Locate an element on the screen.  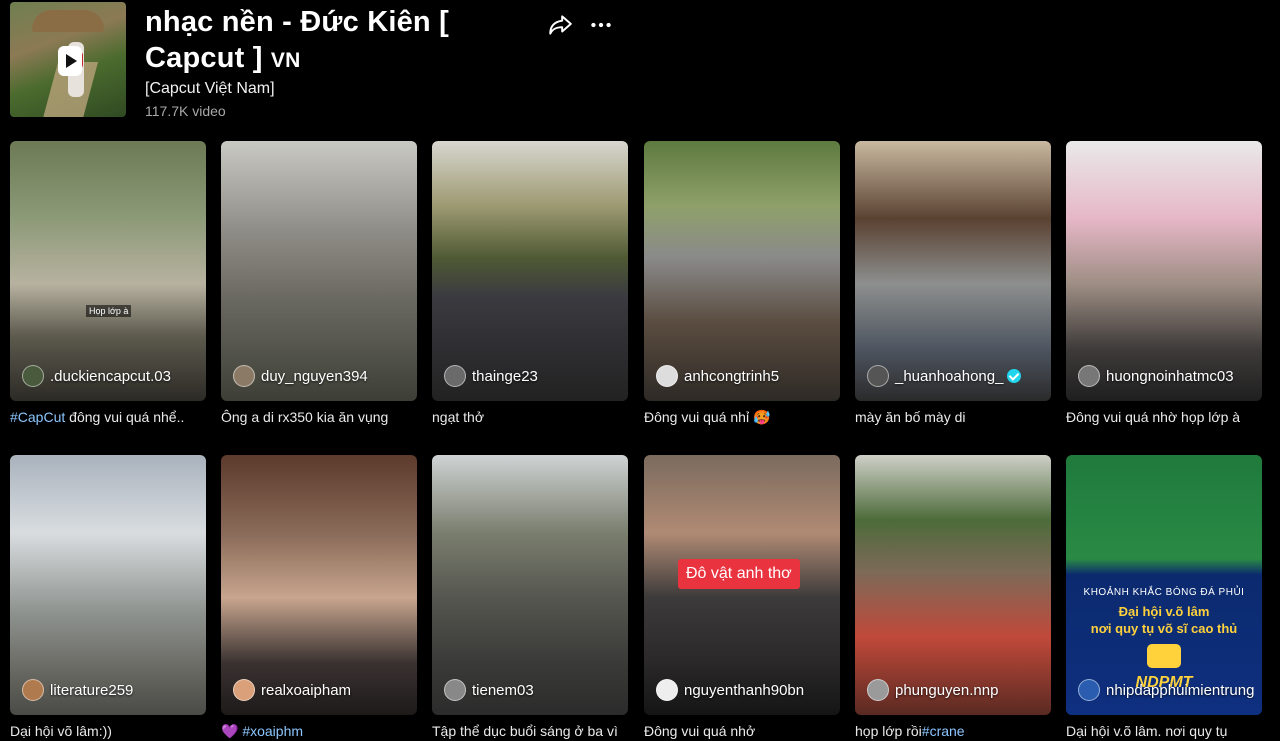
play-icon is located at coordinates (70, 61).